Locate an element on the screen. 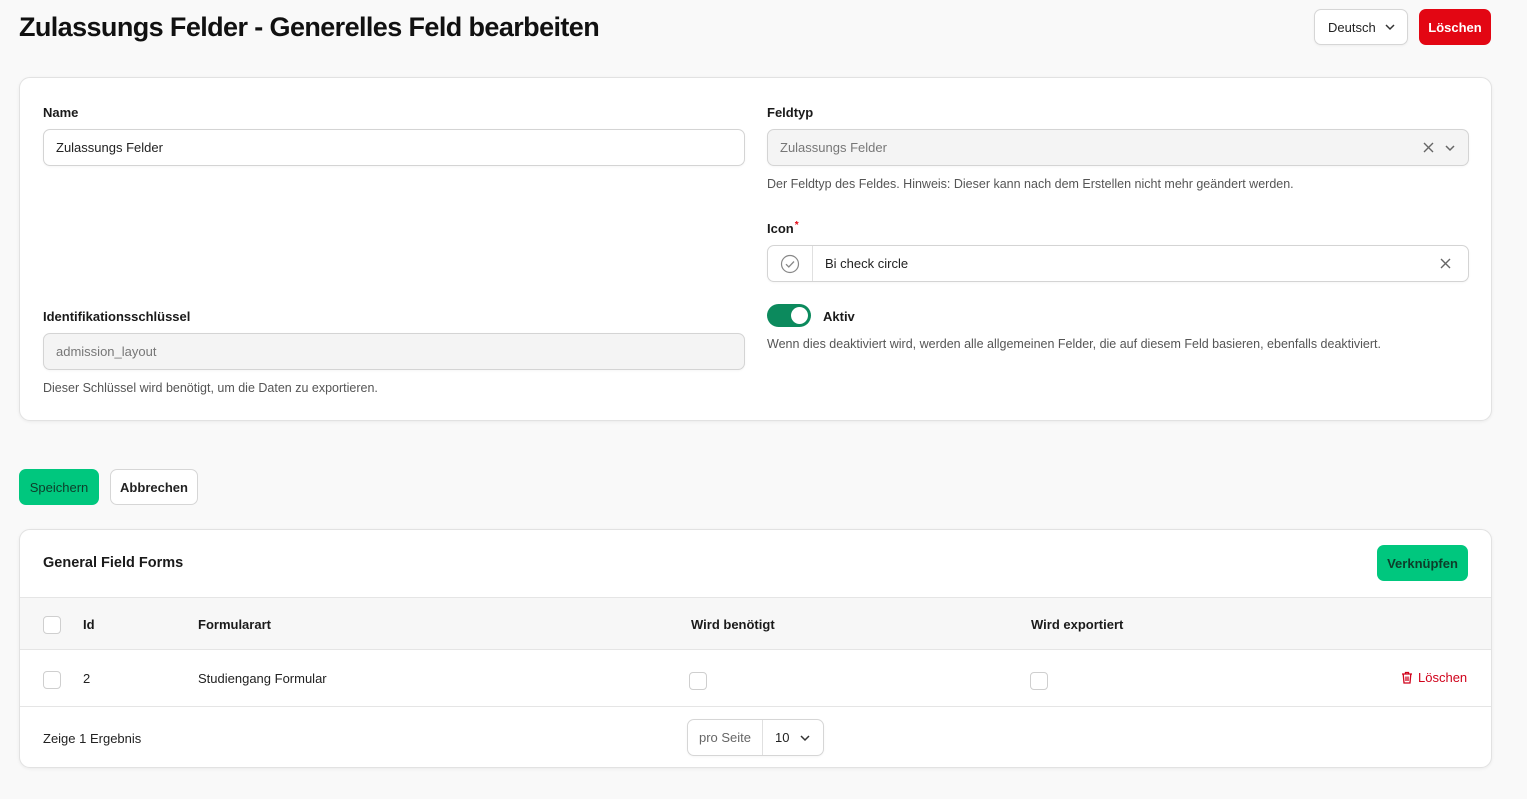 The height and width of the screenshot is (799, 1527). per-page-select: pro Seite 10 is located at coordinates (755, 737).